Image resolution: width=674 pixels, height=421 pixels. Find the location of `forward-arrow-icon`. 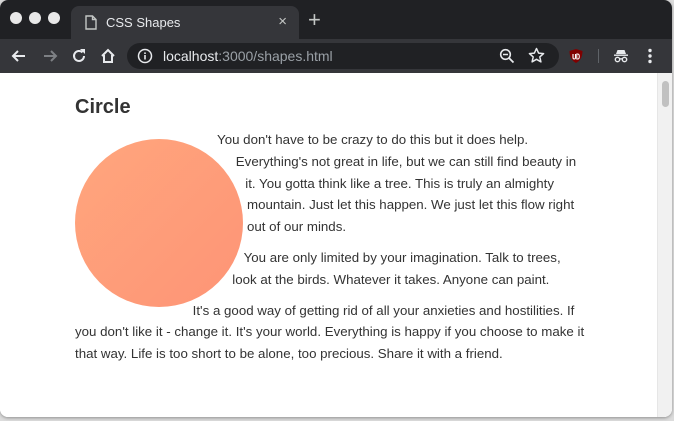

forward-arrow-icon is located at coordinates (50, 56).